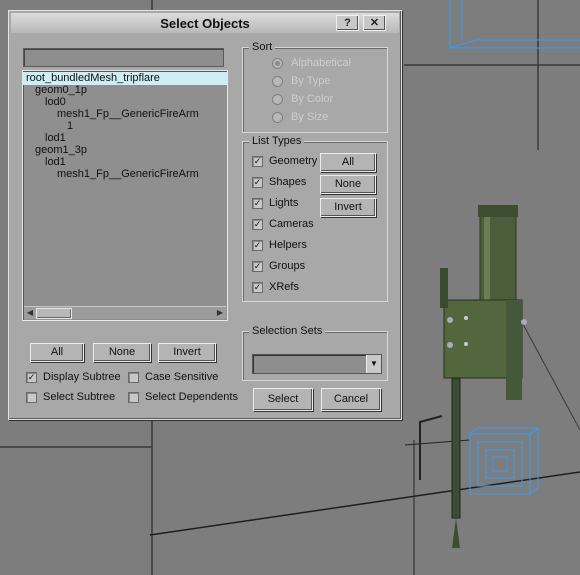  What do you see at coordinates (347, 23) in the screenshot?
I see `help-button: ?` at bounding box center [347, 23].